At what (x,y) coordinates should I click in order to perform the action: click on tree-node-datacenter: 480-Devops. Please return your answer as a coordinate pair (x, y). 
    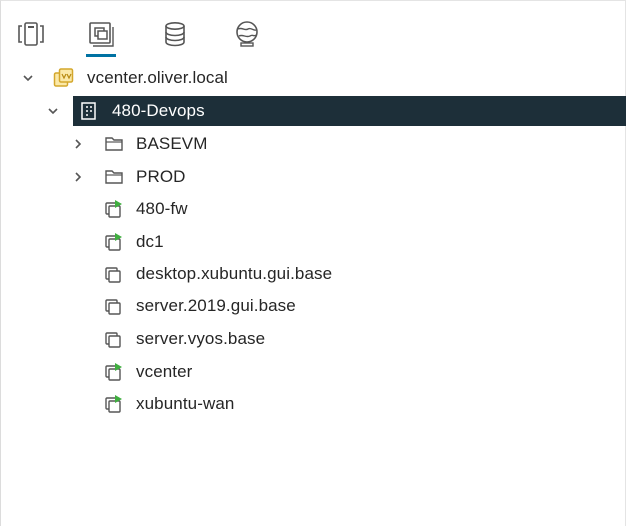
    Looking at the image, I should click on (349, 111).